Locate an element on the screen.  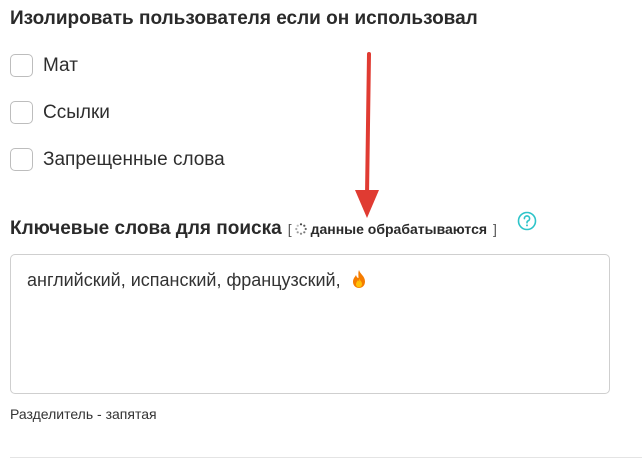
processing-status: [ данные обрабатываются ] is located at coordinates (392, 229).